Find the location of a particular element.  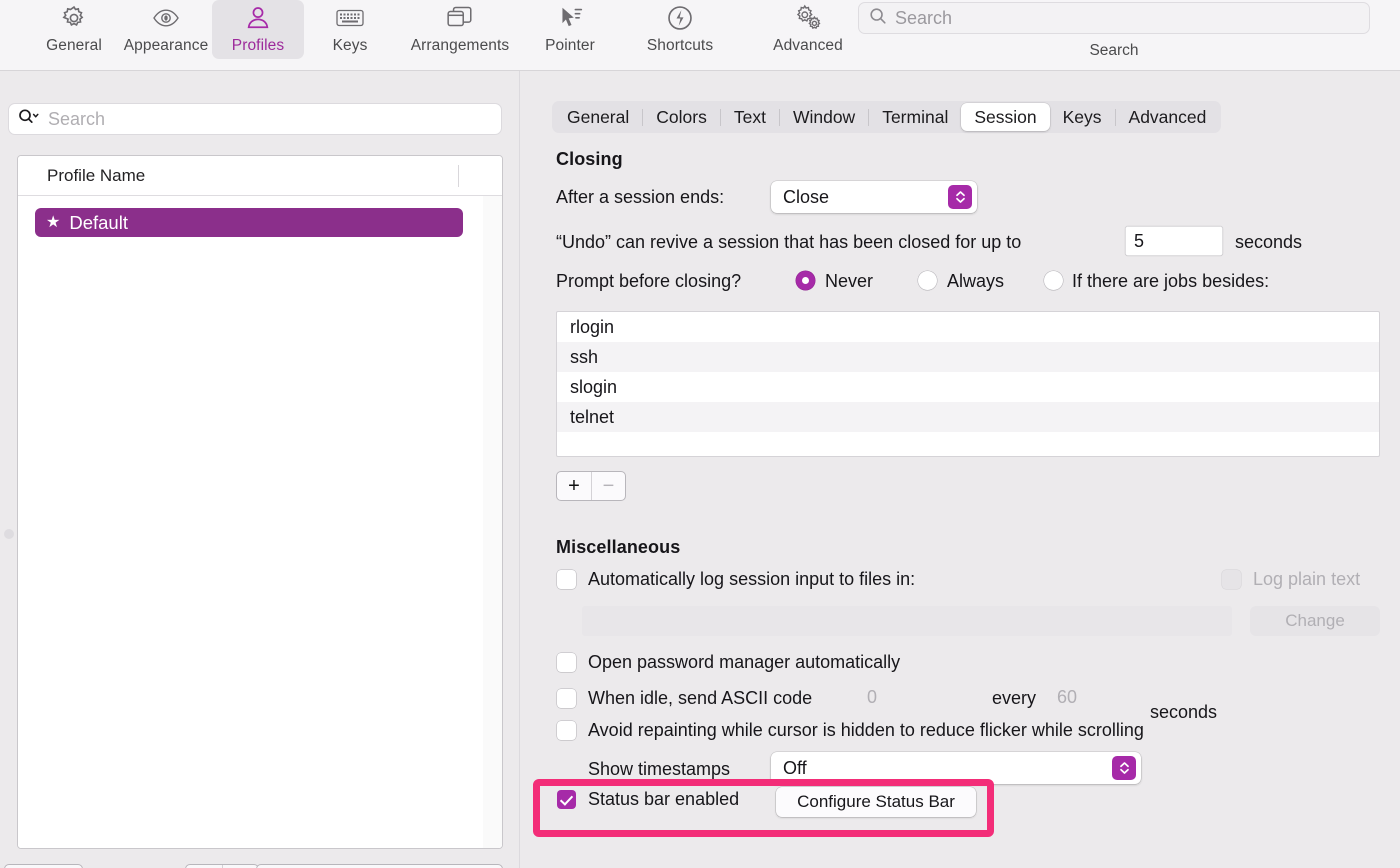

tab-general: General is located at coordinates (598, 117).